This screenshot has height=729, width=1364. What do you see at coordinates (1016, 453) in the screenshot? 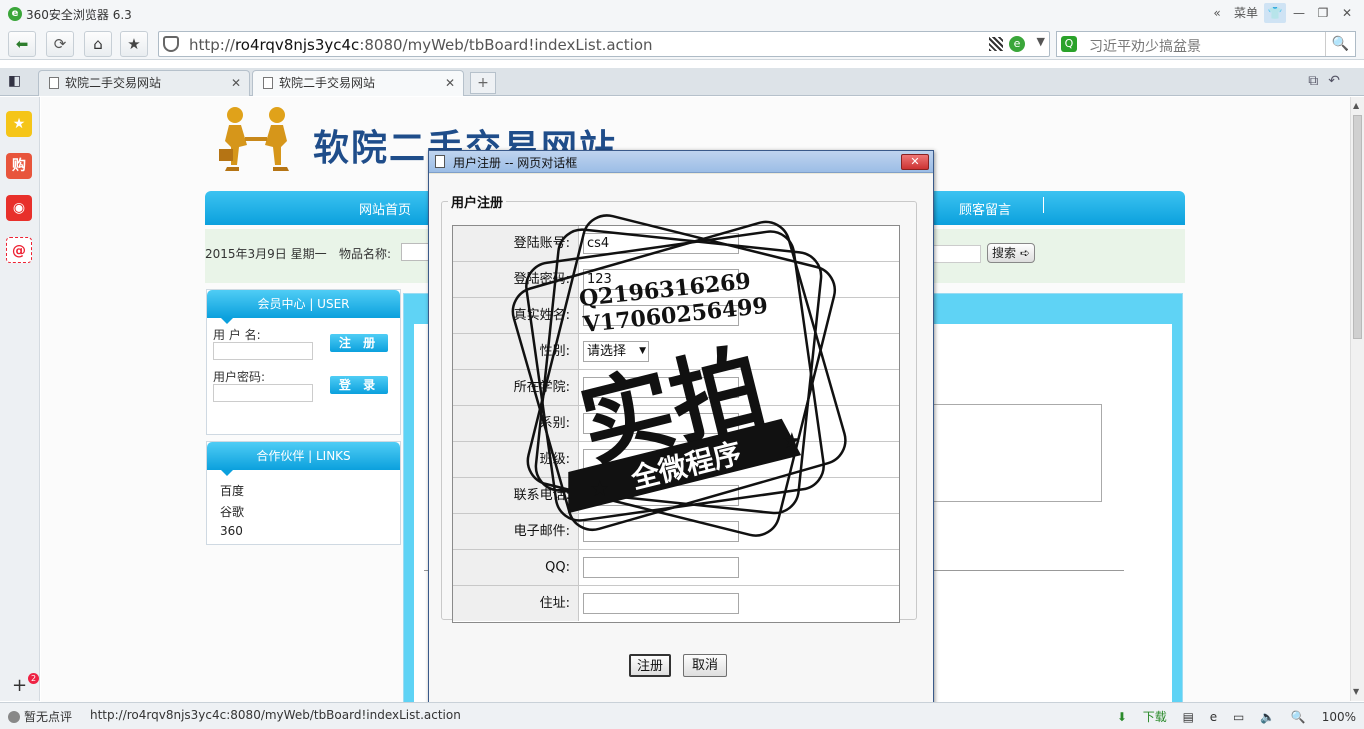
I see `message-textarea` at bounding box center [1016, 453].